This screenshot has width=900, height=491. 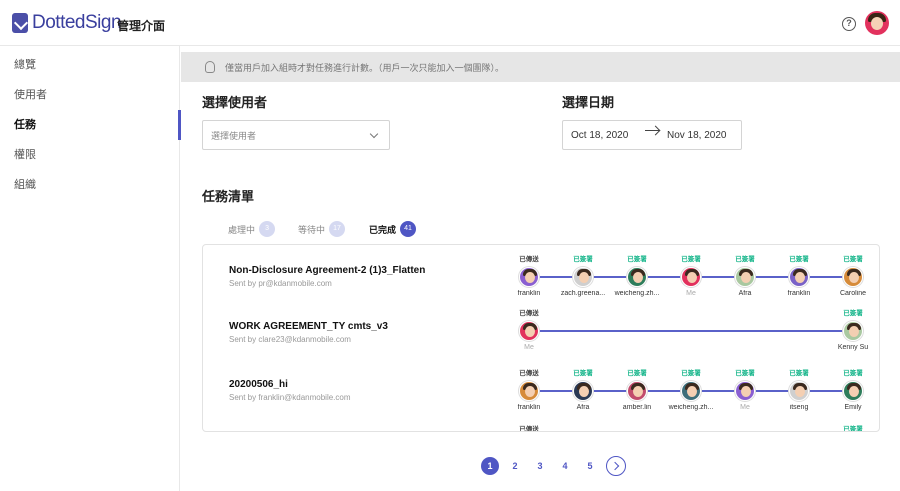 What do you see at coordinates (327, 270) in the screenshot?
I see `task-title: Non-Disclosure Agreement-2 (1)3_Flatten` at bounding box center [327, 270].